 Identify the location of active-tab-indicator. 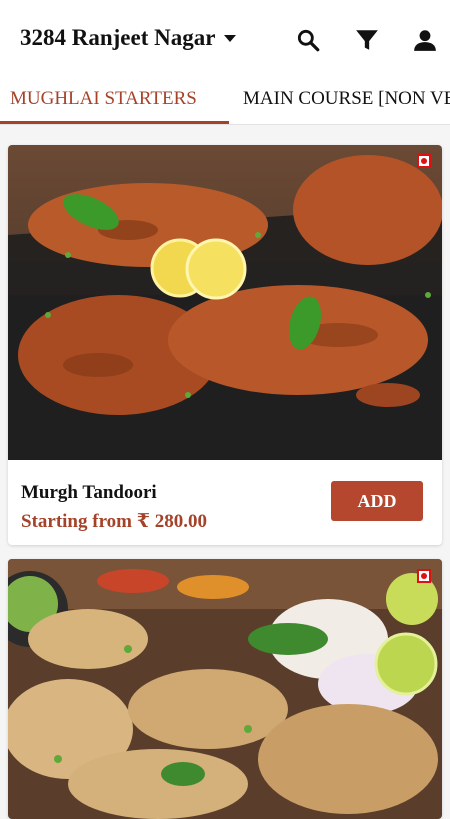
(114, 122).